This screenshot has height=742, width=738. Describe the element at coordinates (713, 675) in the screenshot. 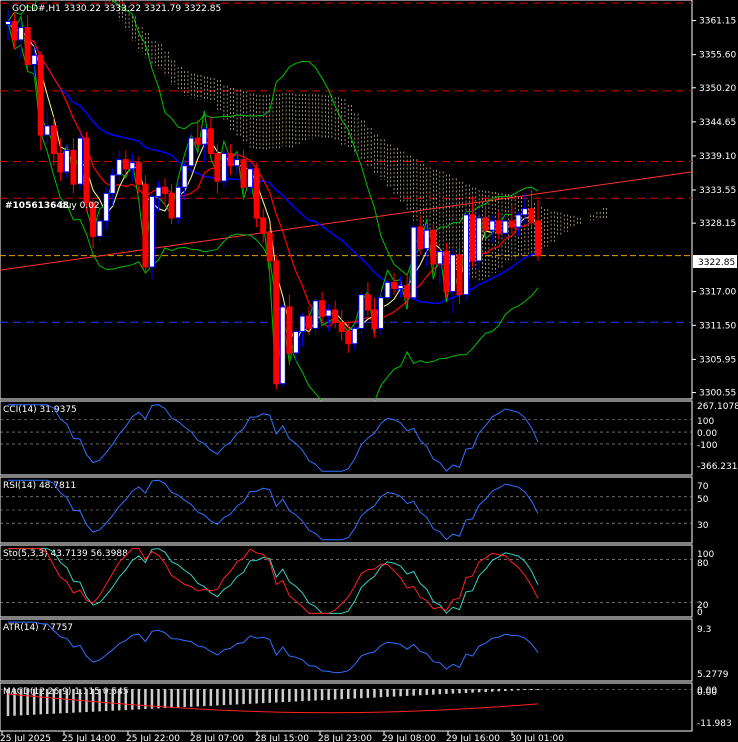

I see `indicator-tick-label: 5.2779` at that location.